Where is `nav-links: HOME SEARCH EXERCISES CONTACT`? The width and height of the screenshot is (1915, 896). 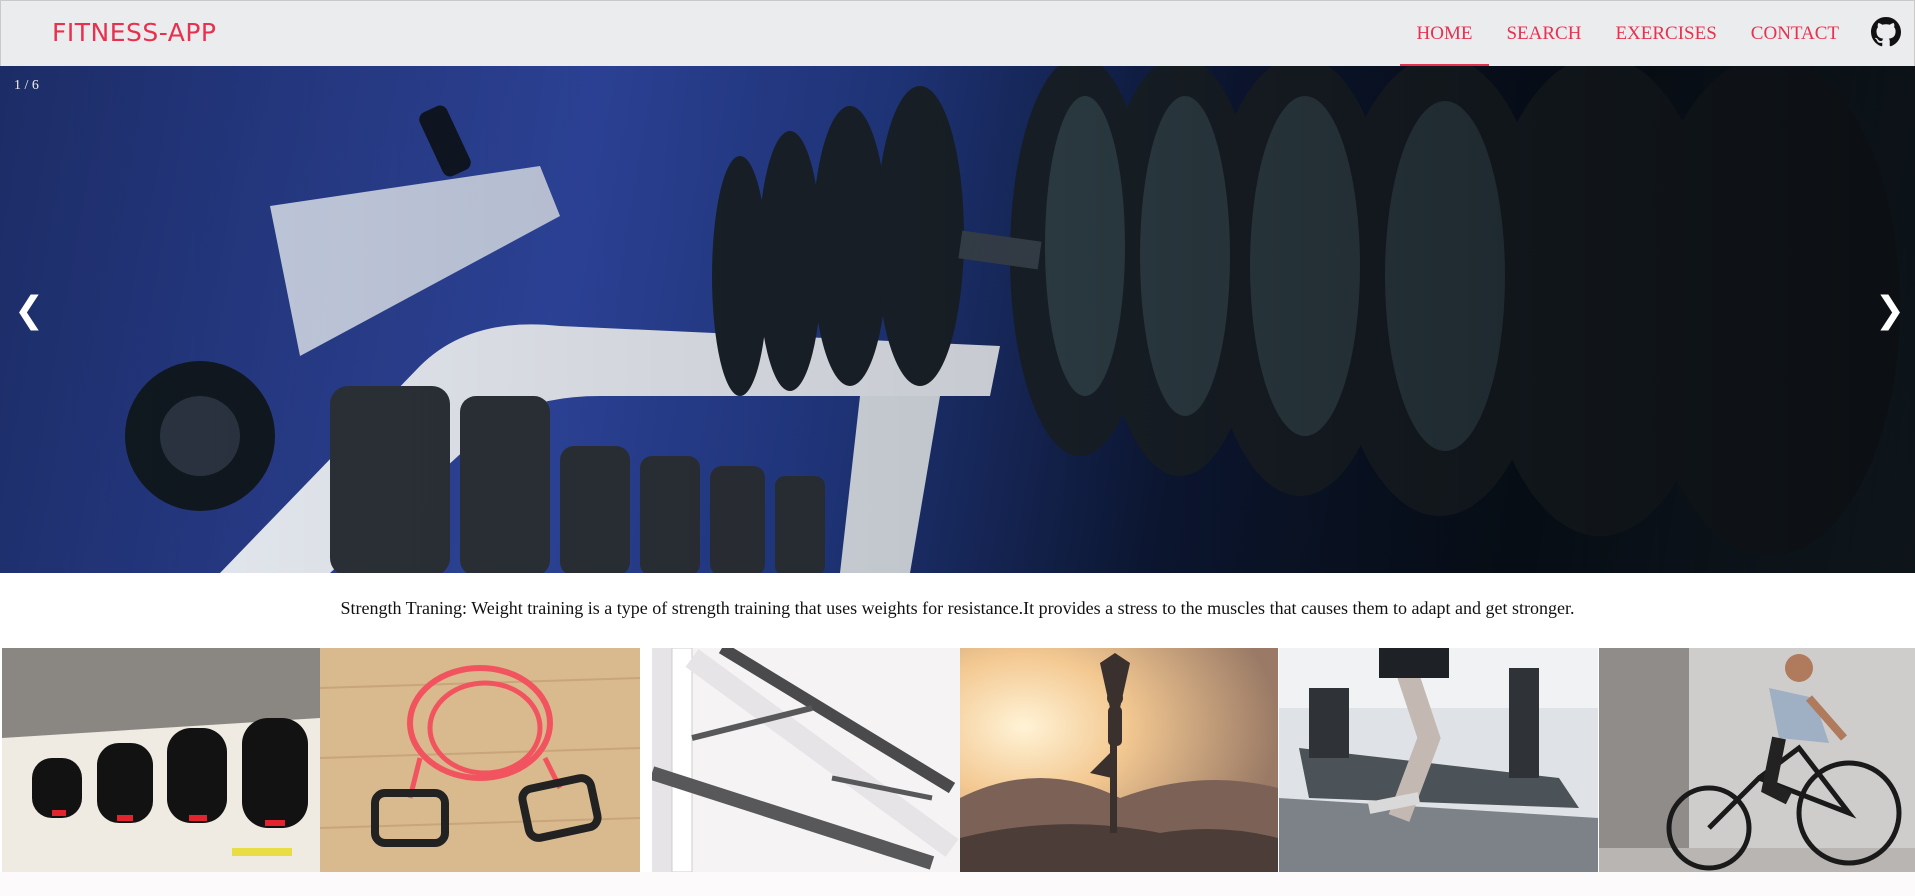 nav-links: HOME SEARCH EXERCISES CONTACT is located at coordinates (1627, 34).